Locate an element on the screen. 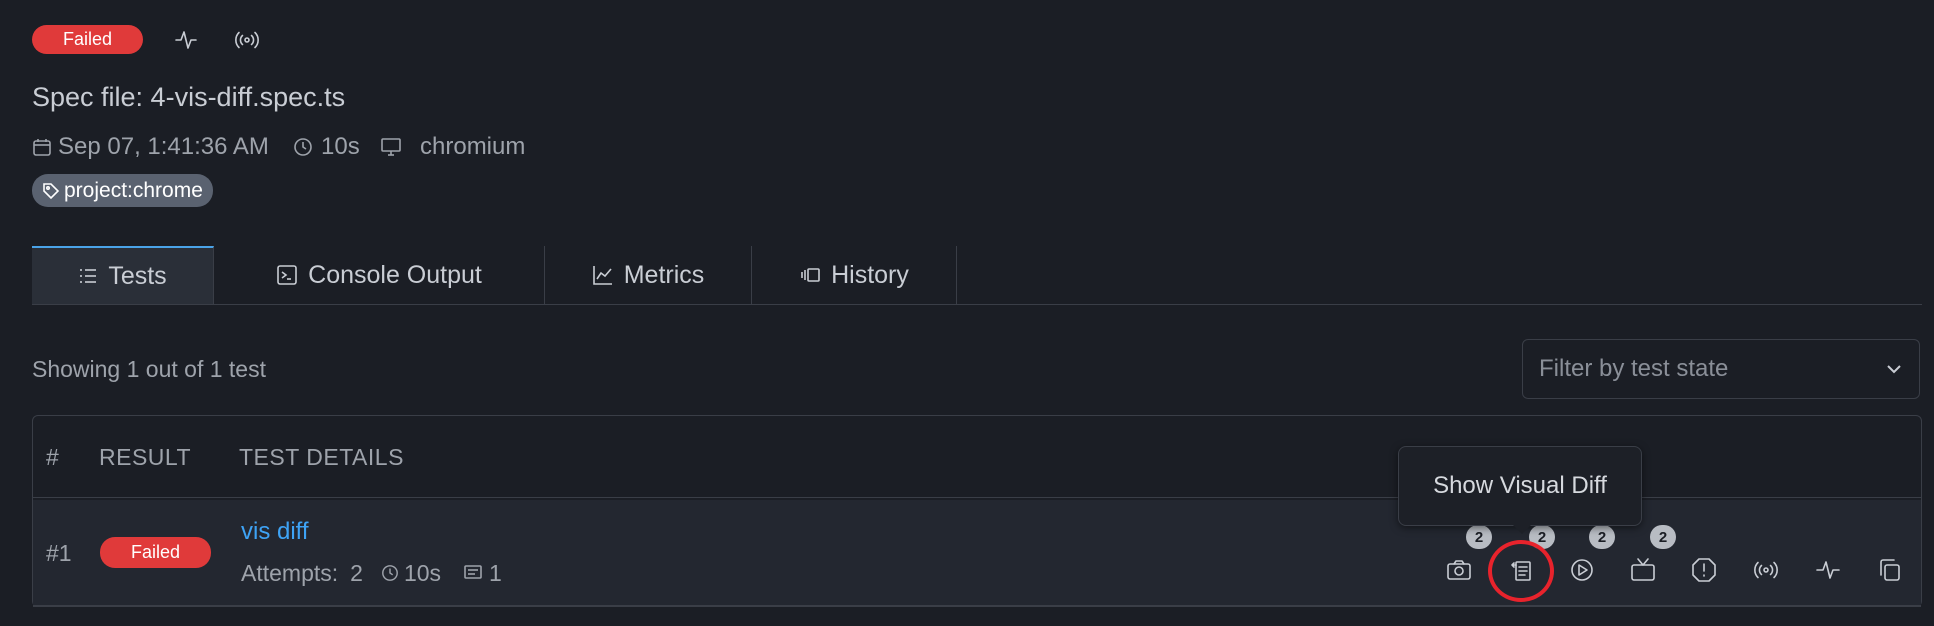 Image resolution: width=1934 pixels, height=626 pixels. copy-icon is located at coordinates (1890, 570).